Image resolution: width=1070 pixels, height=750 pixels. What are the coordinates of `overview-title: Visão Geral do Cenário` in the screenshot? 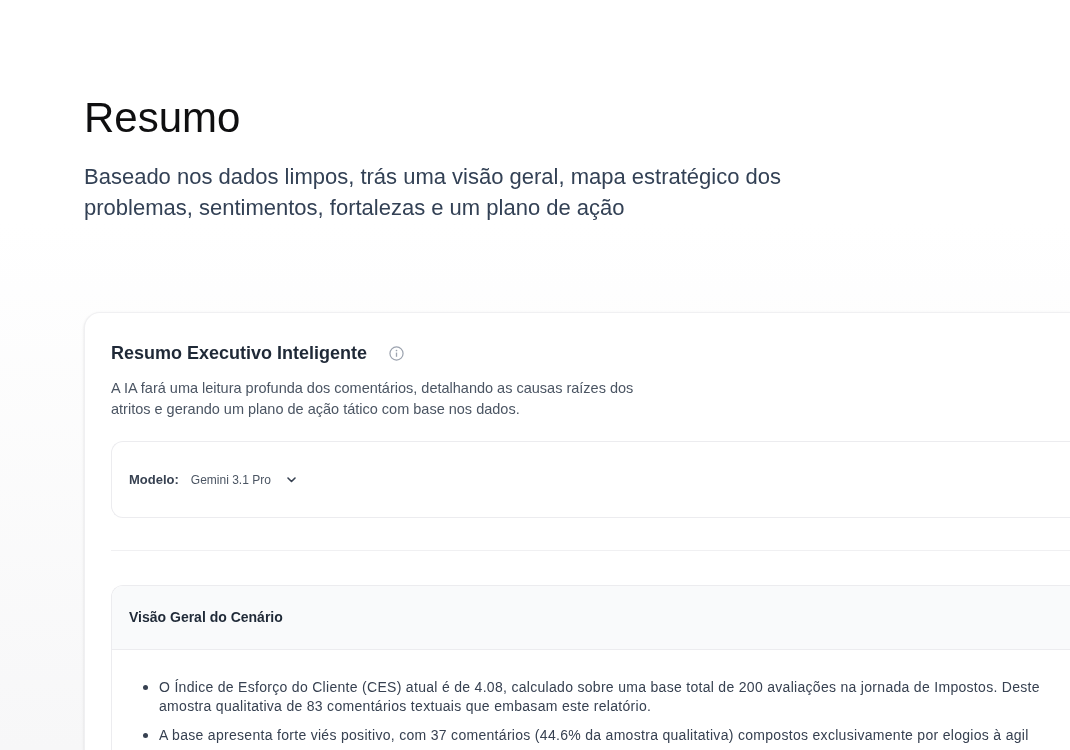 It's located at (206, 617).